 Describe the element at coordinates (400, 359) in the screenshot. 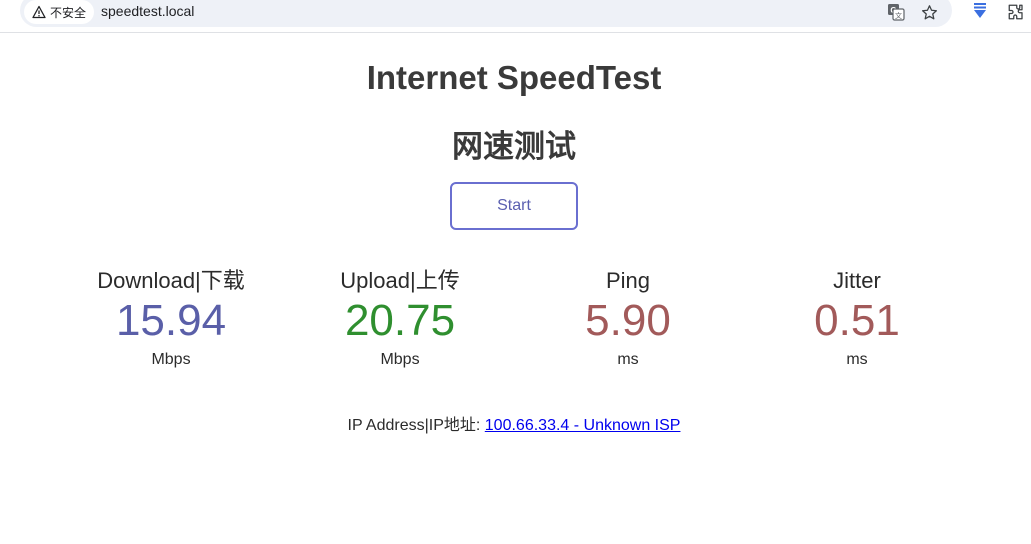

I see `upload-unit: Mbps` at that location.